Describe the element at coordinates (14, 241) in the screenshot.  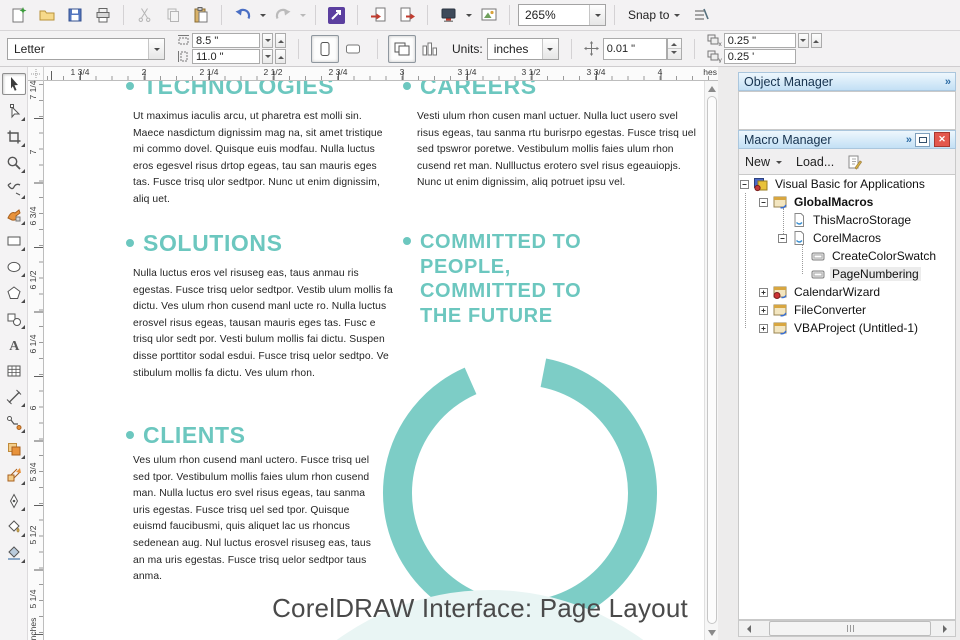
I see `rectangle-tool` at that location.